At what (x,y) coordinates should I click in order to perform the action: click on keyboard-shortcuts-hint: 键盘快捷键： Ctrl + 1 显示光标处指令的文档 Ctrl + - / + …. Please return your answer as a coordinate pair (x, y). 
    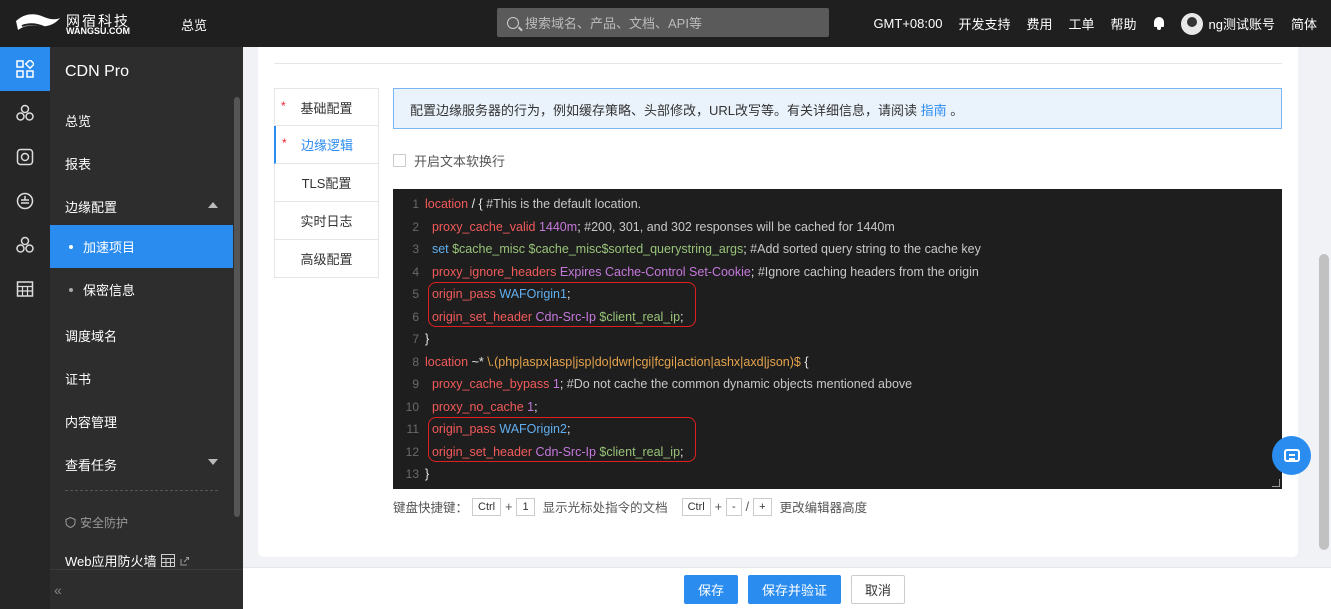
    Looking at the image, I should click on (630, 506).